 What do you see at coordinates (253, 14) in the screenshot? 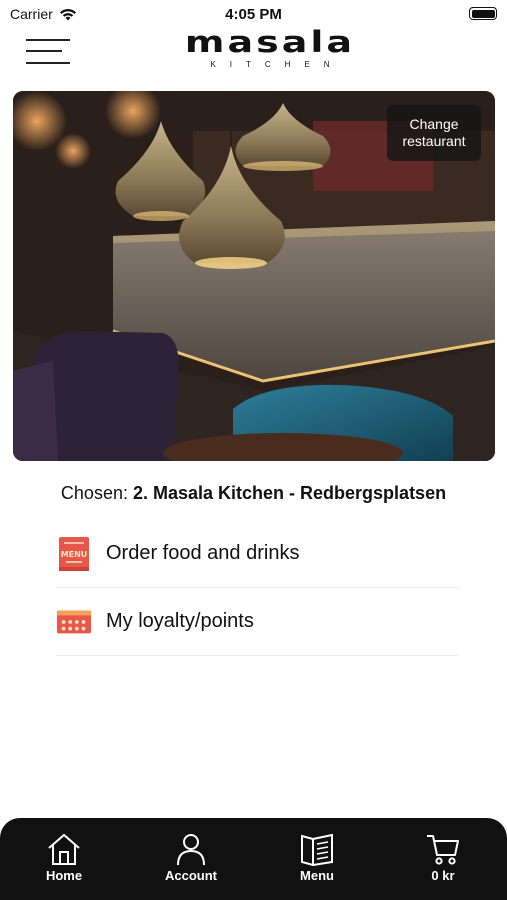
I see `status-time: 4:05 PM` at bounding box center [253, 14].